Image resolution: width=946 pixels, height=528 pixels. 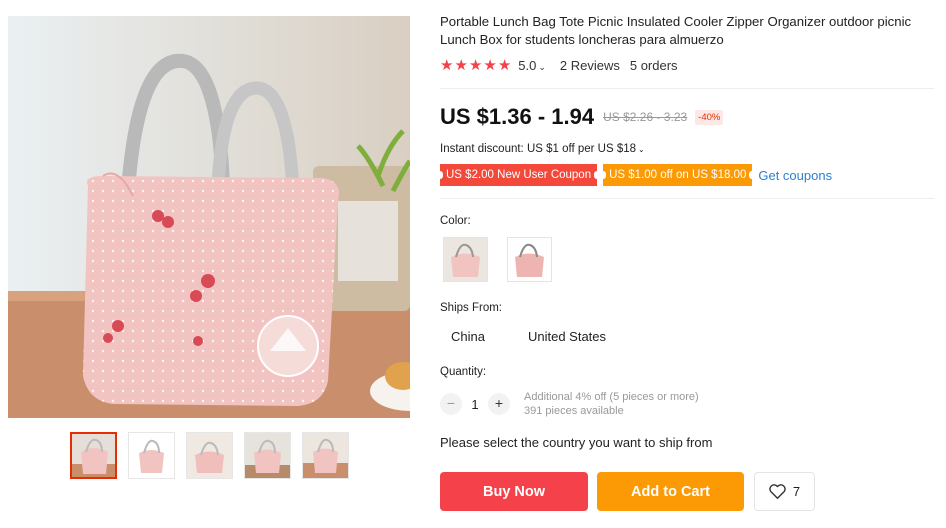 What do you see at coordinates (645, 117) in the screenshot?
I see `original-price: US $2.26 - 3.23` at bounding box center [645, 117].